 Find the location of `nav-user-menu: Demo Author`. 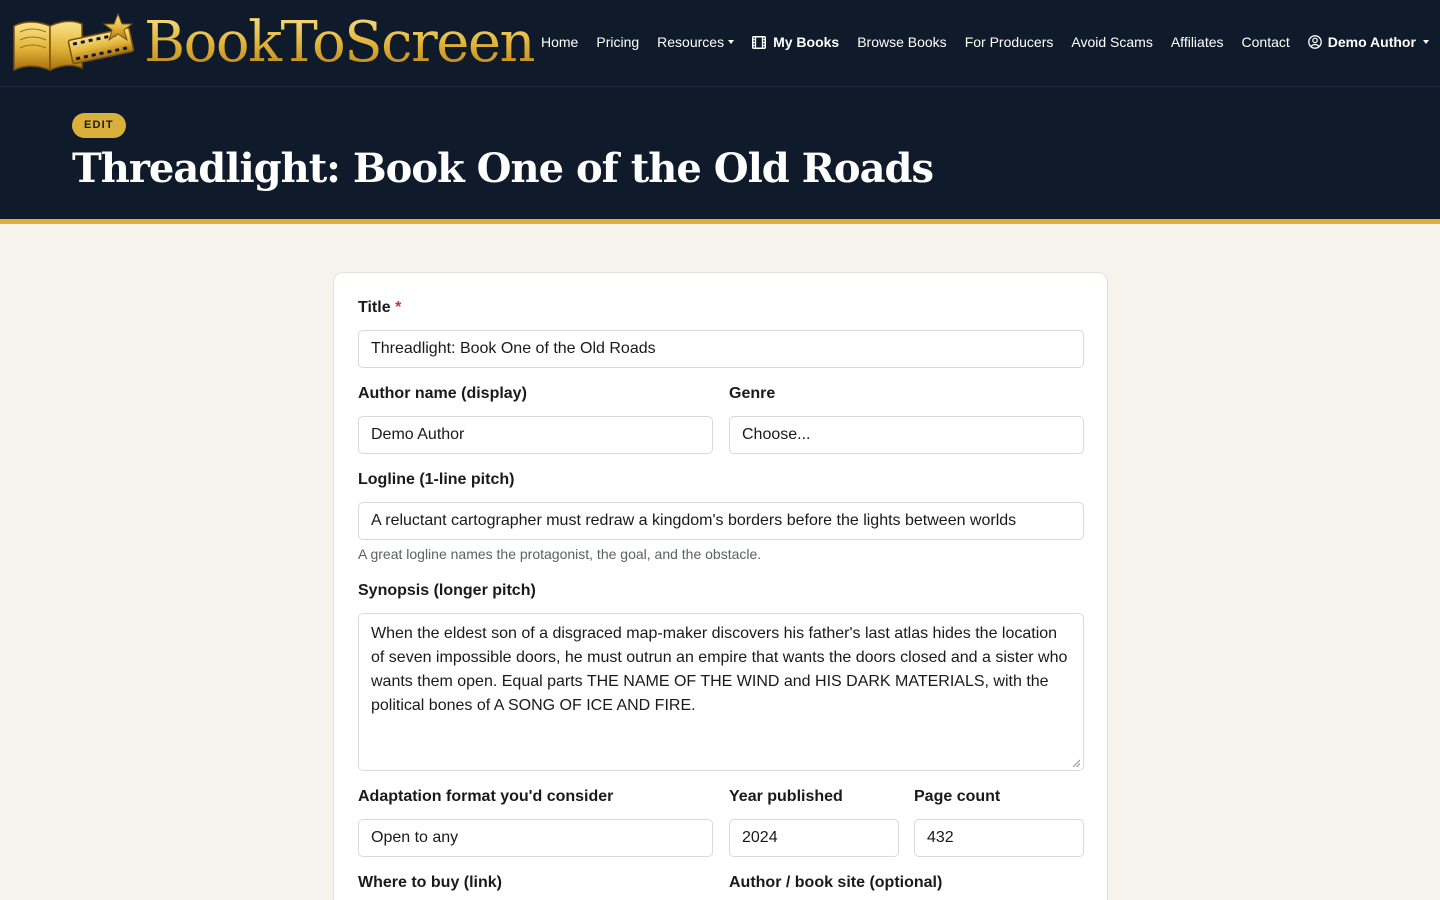

nav-user-menu: Demo Author is located at coordinates (1368, 42).